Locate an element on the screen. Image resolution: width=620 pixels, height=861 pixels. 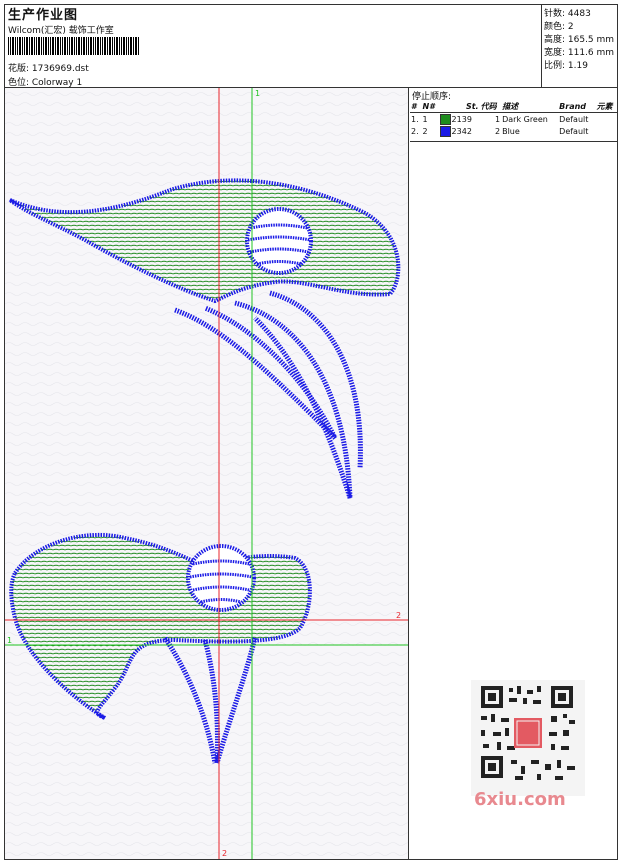
guide-label-vertical-red: 2 is located at coordinates (224, 853).